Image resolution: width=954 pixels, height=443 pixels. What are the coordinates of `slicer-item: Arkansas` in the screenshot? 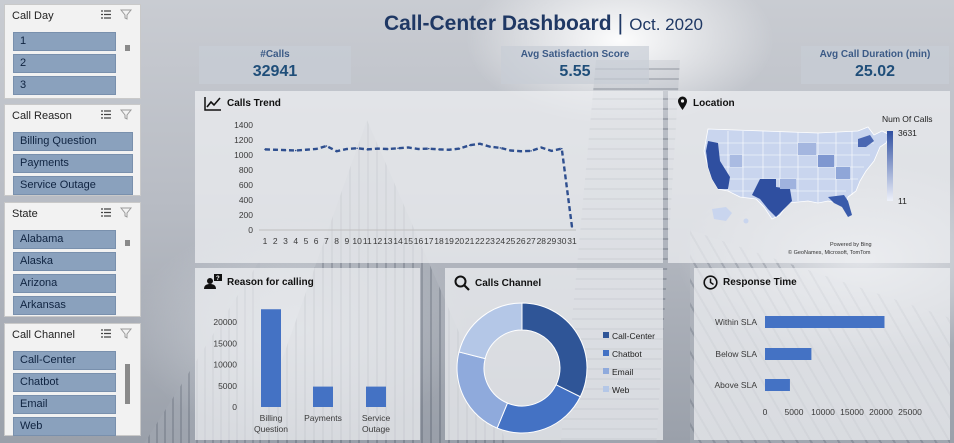 It's located at (64, 305).